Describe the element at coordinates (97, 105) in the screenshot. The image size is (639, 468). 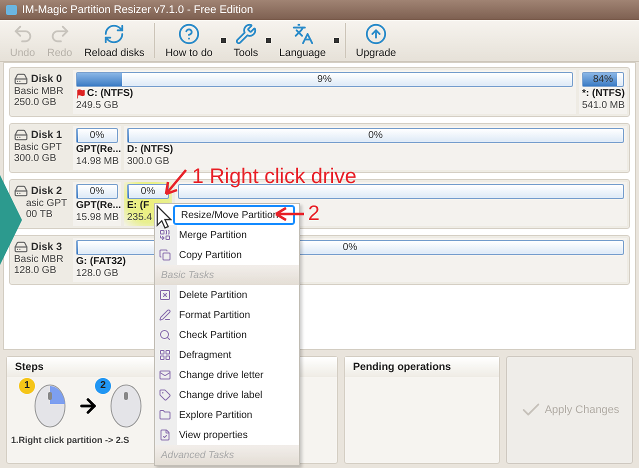
I see `partition-size: 249.5 GB` at that location.